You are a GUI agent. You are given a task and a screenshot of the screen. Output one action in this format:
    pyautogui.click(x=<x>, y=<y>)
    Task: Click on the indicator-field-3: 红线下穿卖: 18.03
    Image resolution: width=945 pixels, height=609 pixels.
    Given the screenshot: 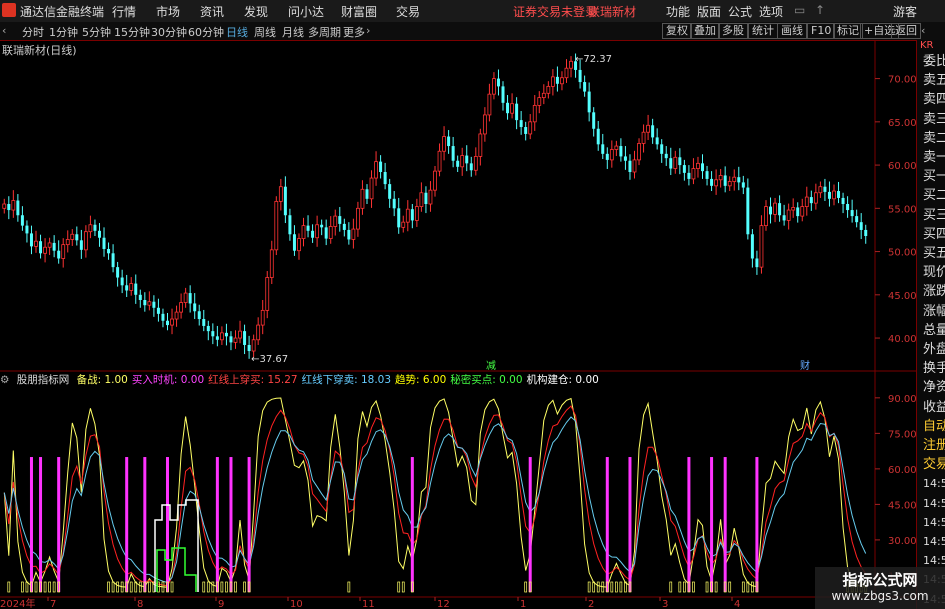 What is the action you would take?
    pyautogui.click(x=346, y=380)
    